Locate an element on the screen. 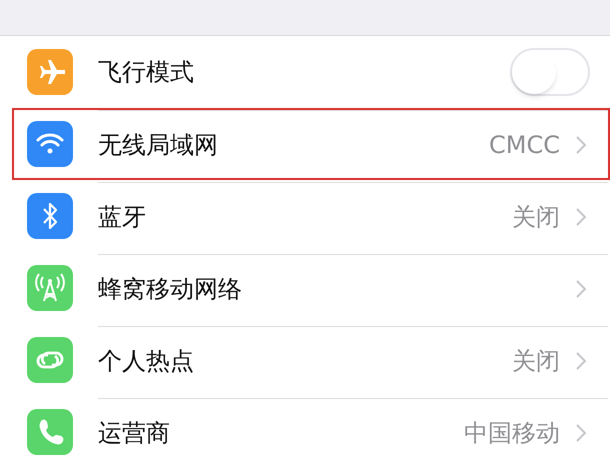 The image size is (610, 466). setting-label: 蜂窝移动网络 is located at coordinates (170, 289).